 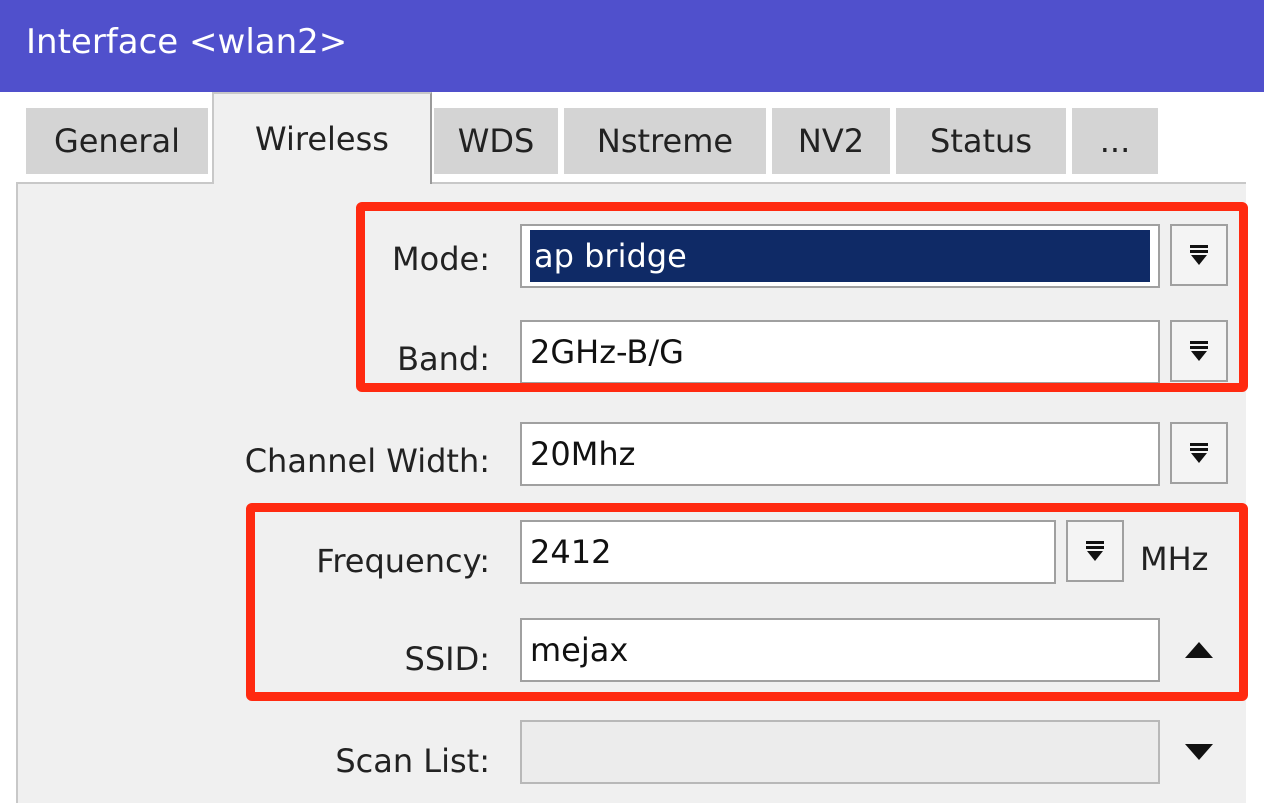 I want to click on channel-width-dropdown-button, so click(x=1199, y=453).